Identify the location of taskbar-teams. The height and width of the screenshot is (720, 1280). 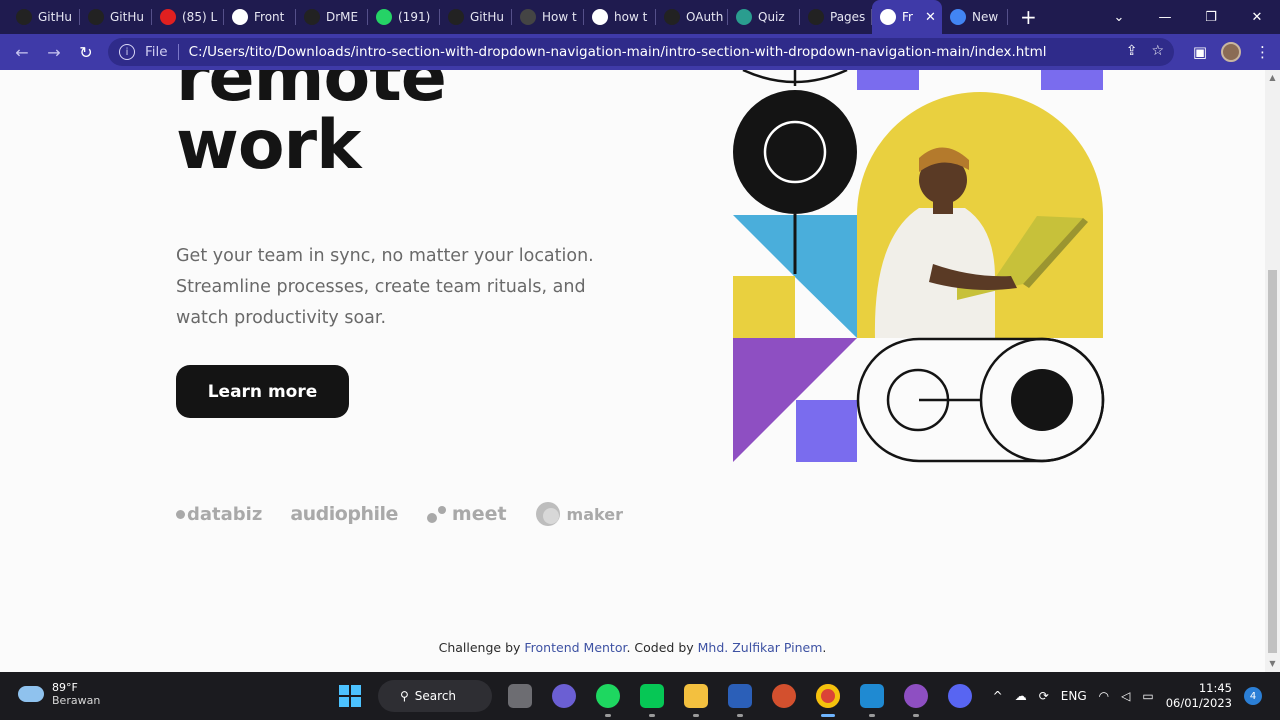
(564, 696).